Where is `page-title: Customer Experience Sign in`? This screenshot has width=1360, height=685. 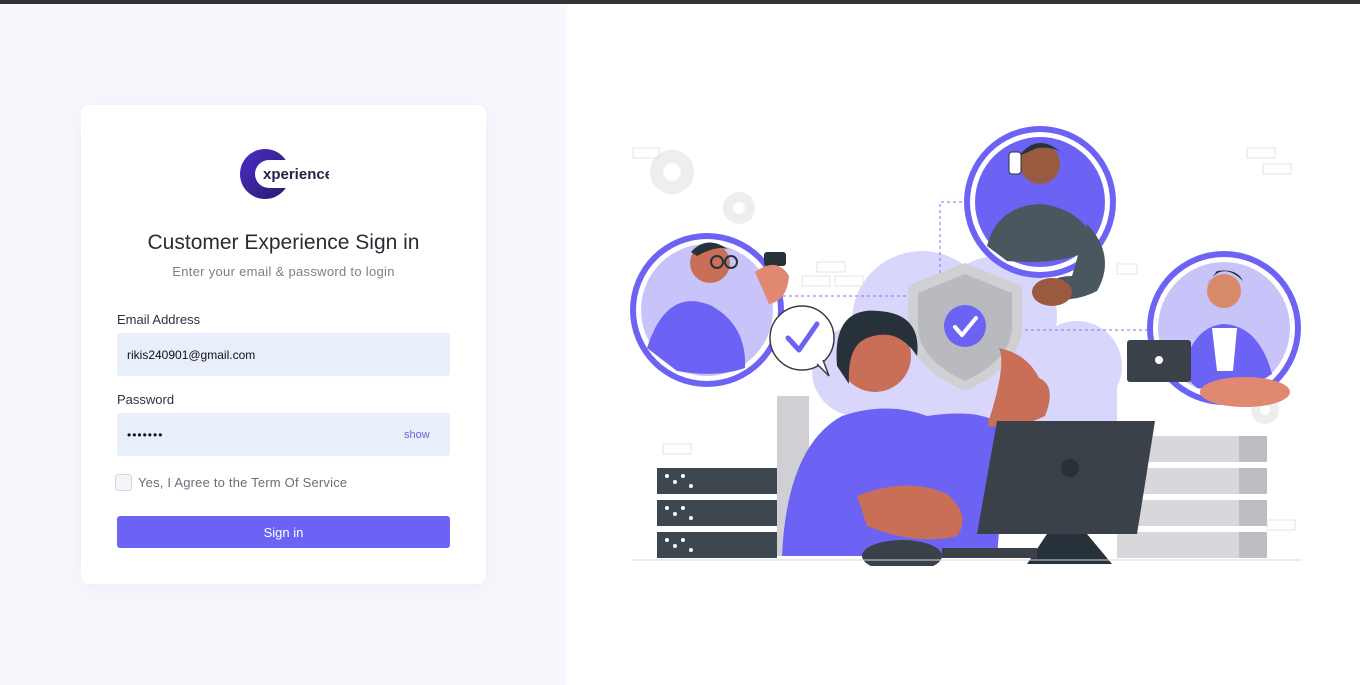 page-title: Customer Experience Sign in is located at coordinates (283, 242).